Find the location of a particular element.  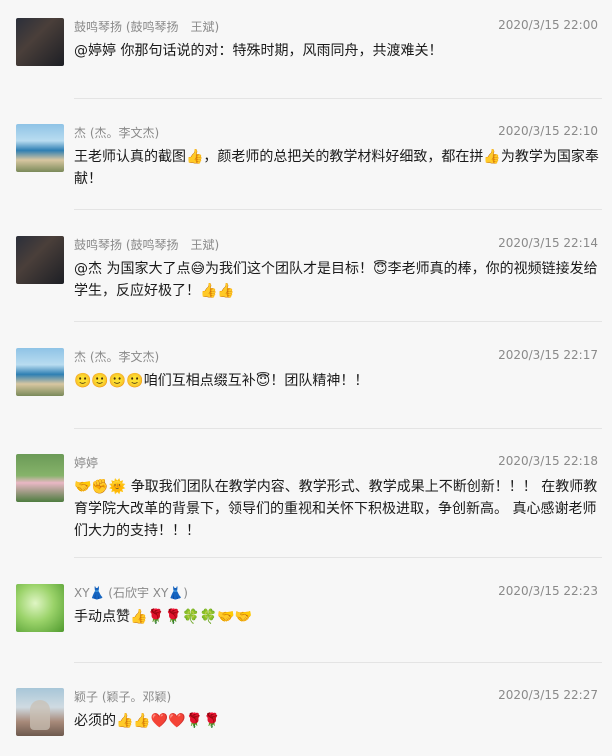

message-time: 2020/3/15 22:23 is located at coordinates (548, 591).